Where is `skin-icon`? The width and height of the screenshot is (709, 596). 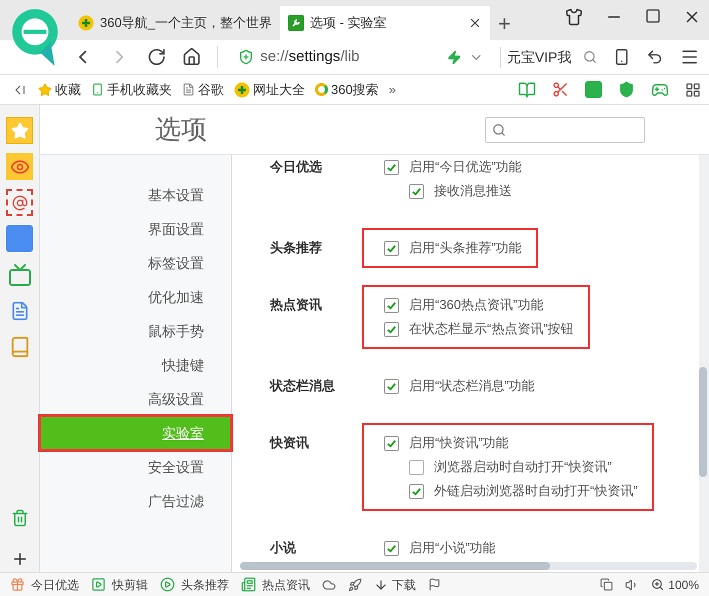
skin-icon is located at coordinates (574, 17).